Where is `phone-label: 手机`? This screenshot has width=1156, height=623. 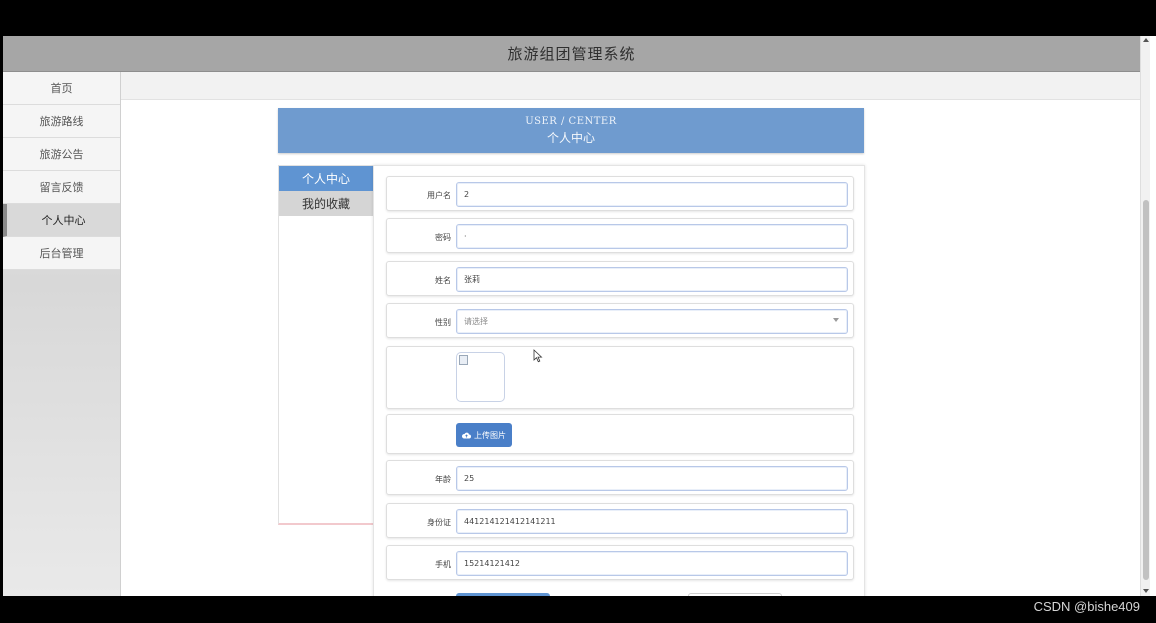 phone-label: 手机 is located at coordinates (443, 564).